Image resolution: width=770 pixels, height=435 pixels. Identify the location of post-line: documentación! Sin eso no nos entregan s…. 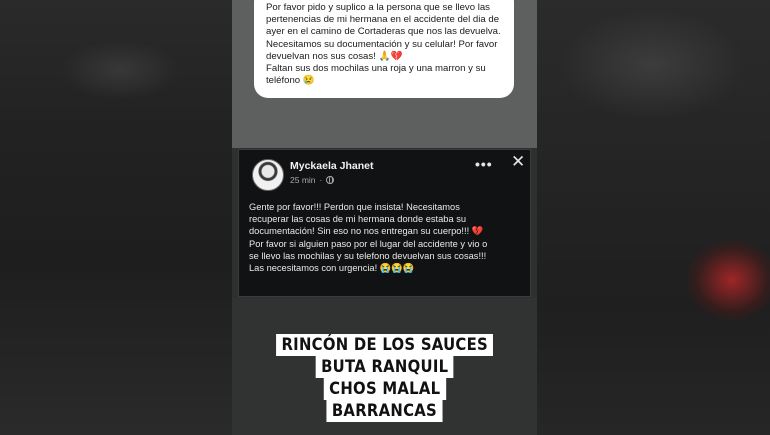
(366, 231).